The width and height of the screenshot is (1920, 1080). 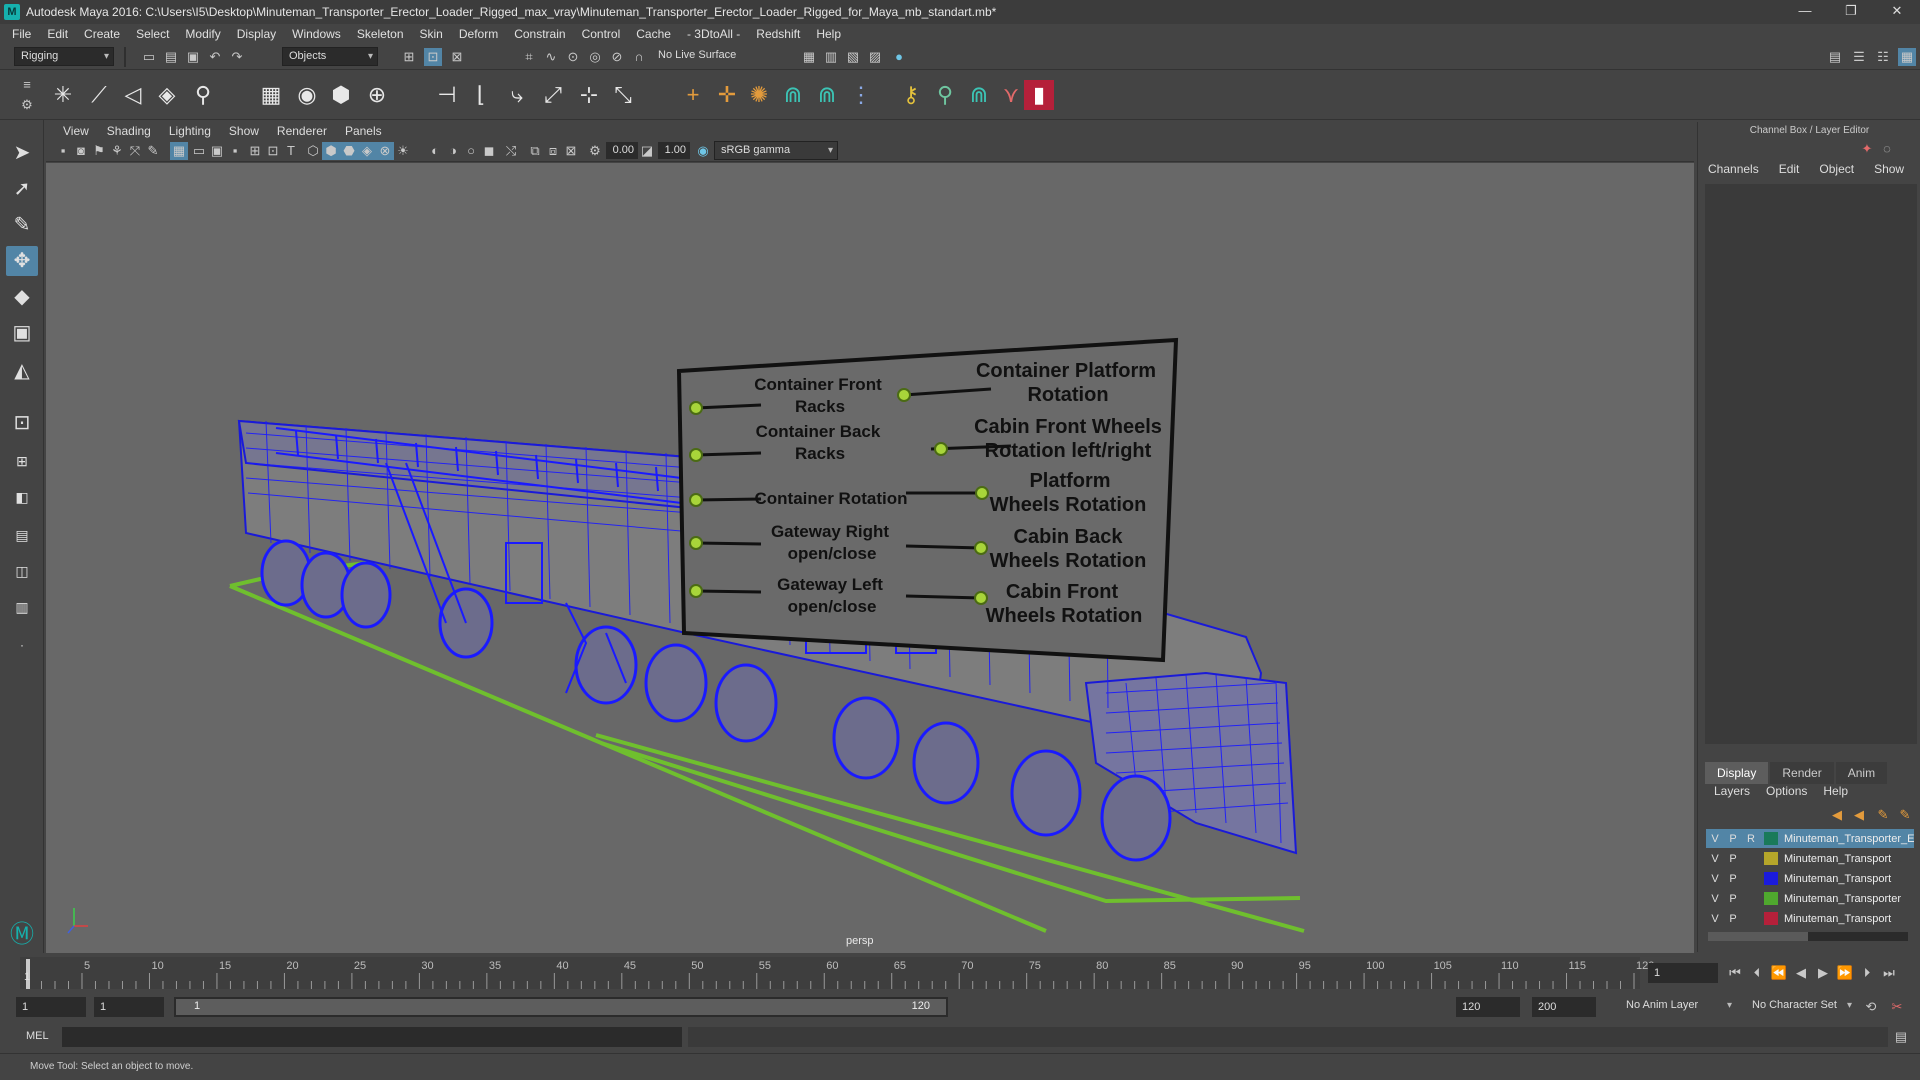 What do you see at coordinates (244, 131) in the screenshot?
I see `panel-menu-show: Show` at bounding box center [244, 131].